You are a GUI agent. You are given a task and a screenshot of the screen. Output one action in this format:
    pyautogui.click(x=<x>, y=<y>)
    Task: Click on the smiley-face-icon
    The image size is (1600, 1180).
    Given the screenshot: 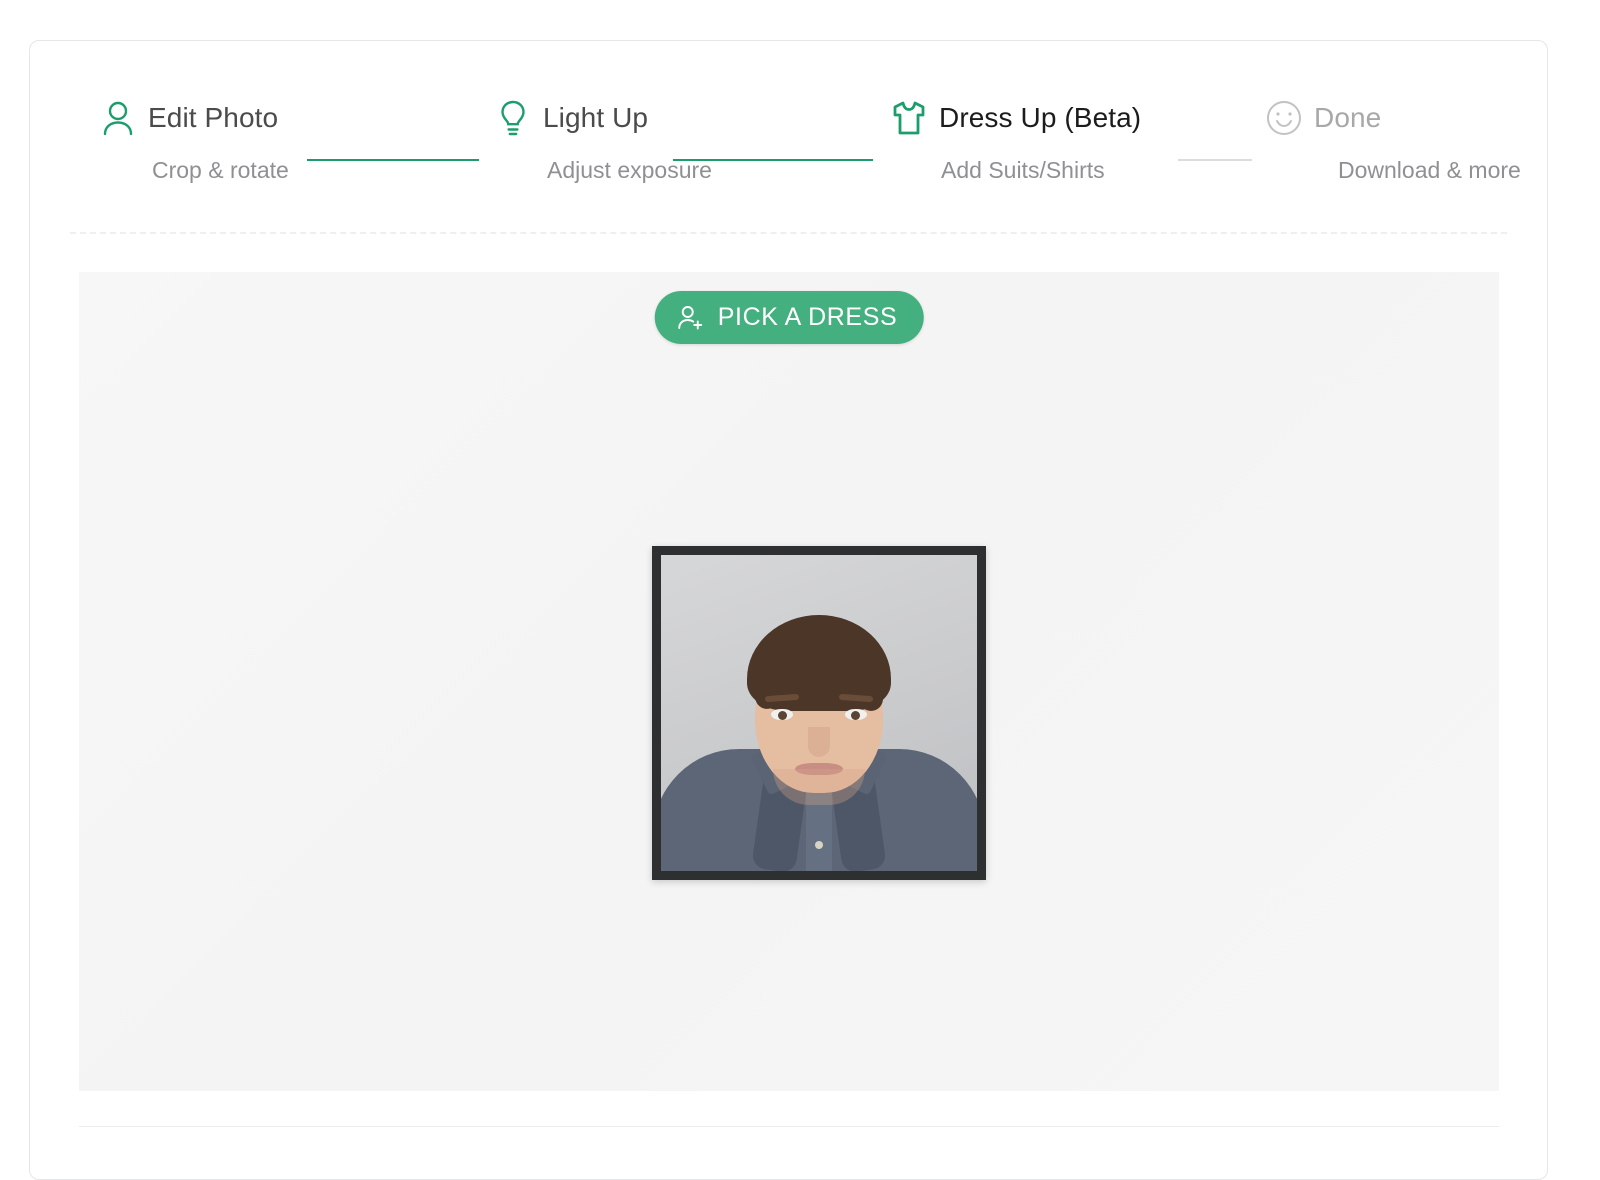 What is the action you would take?
    pyautogui.click(x=1284, y=118)
    